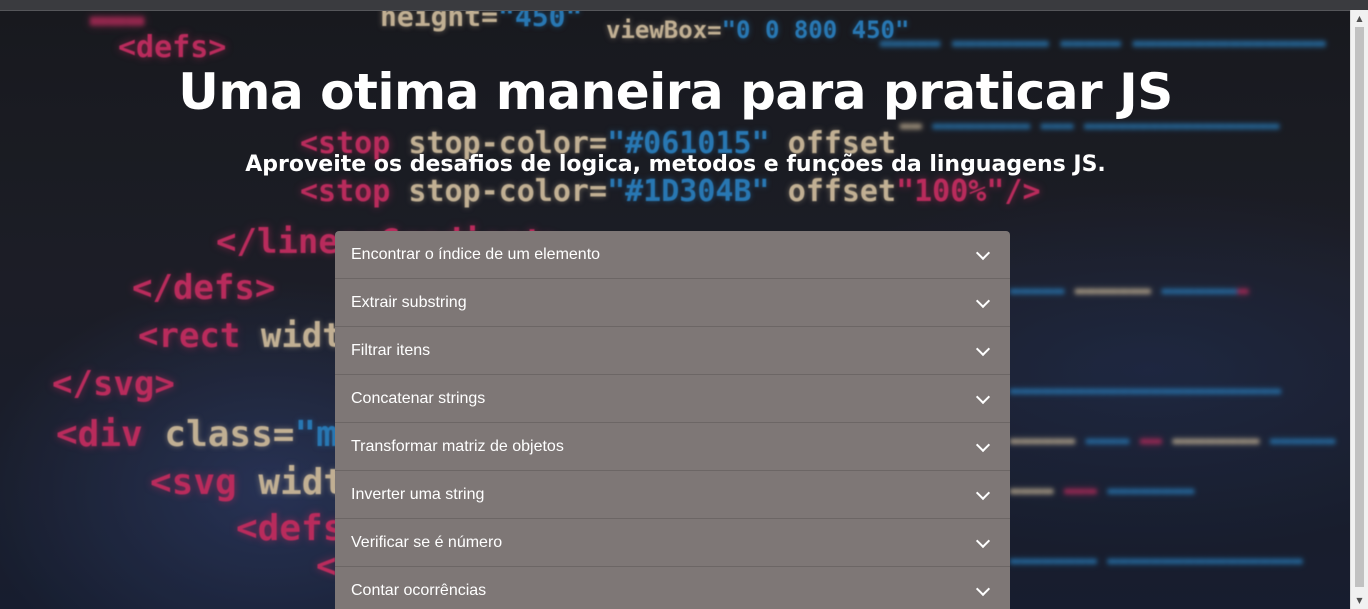  Describe the element at coordinates (684, 5) in the screenshot. I see `browser-top-border` at that location.